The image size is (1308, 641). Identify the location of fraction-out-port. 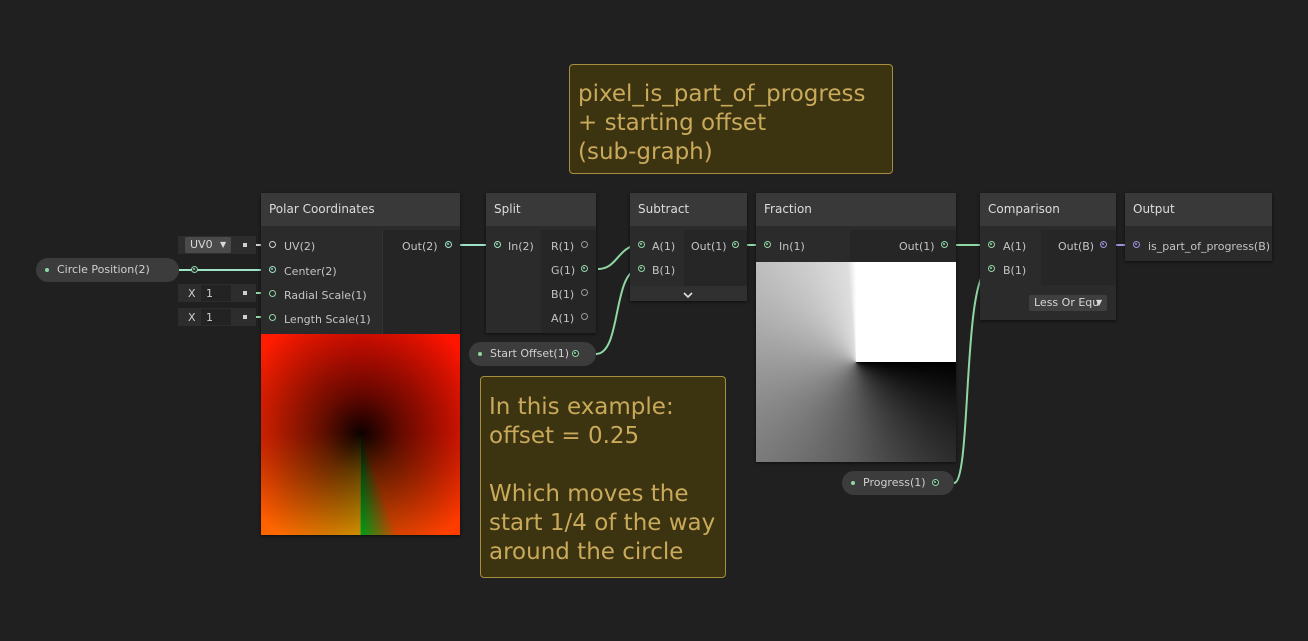
(944, 244).